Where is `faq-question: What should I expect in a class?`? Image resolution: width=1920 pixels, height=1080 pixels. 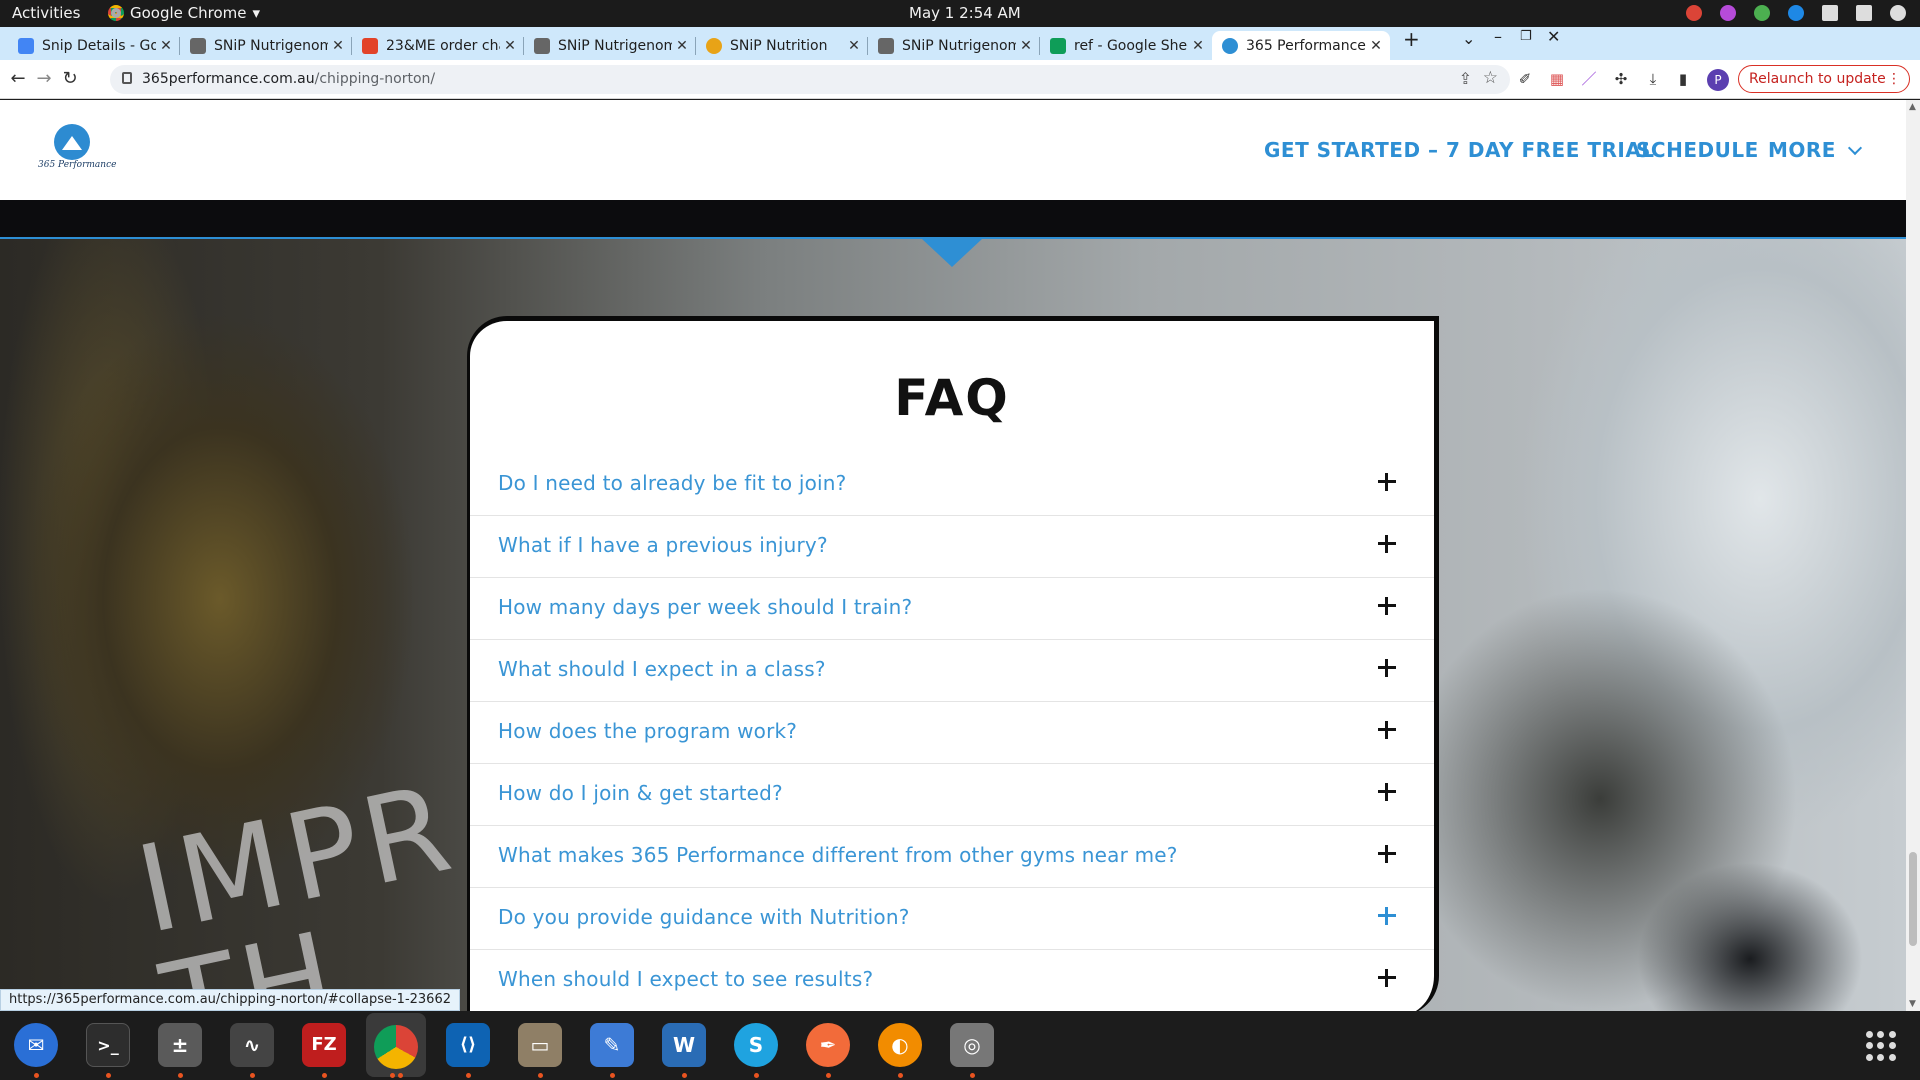 faq-question: What should I expect in a class? is located at coordinates (662, 669).